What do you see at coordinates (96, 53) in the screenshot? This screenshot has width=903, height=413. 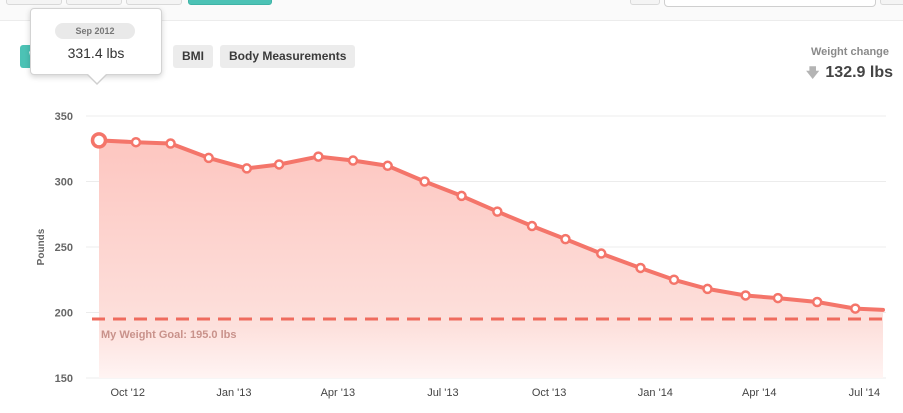 I see `tooltip-value: 331.4 lbs` at bounding box center [96, 53].